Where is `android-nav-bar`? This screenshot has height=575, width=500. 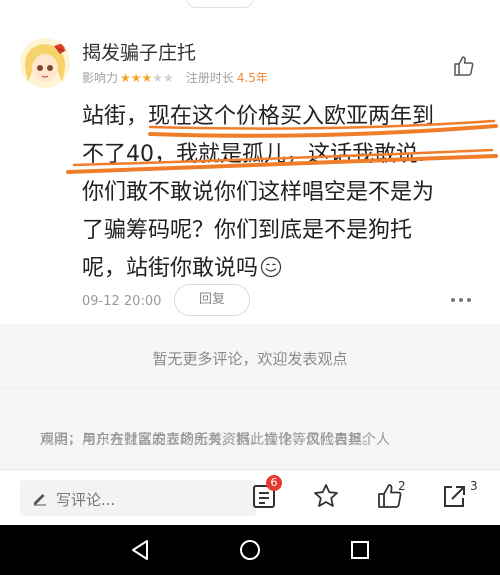 android-nav-bar is located at coordinates (250, 550).